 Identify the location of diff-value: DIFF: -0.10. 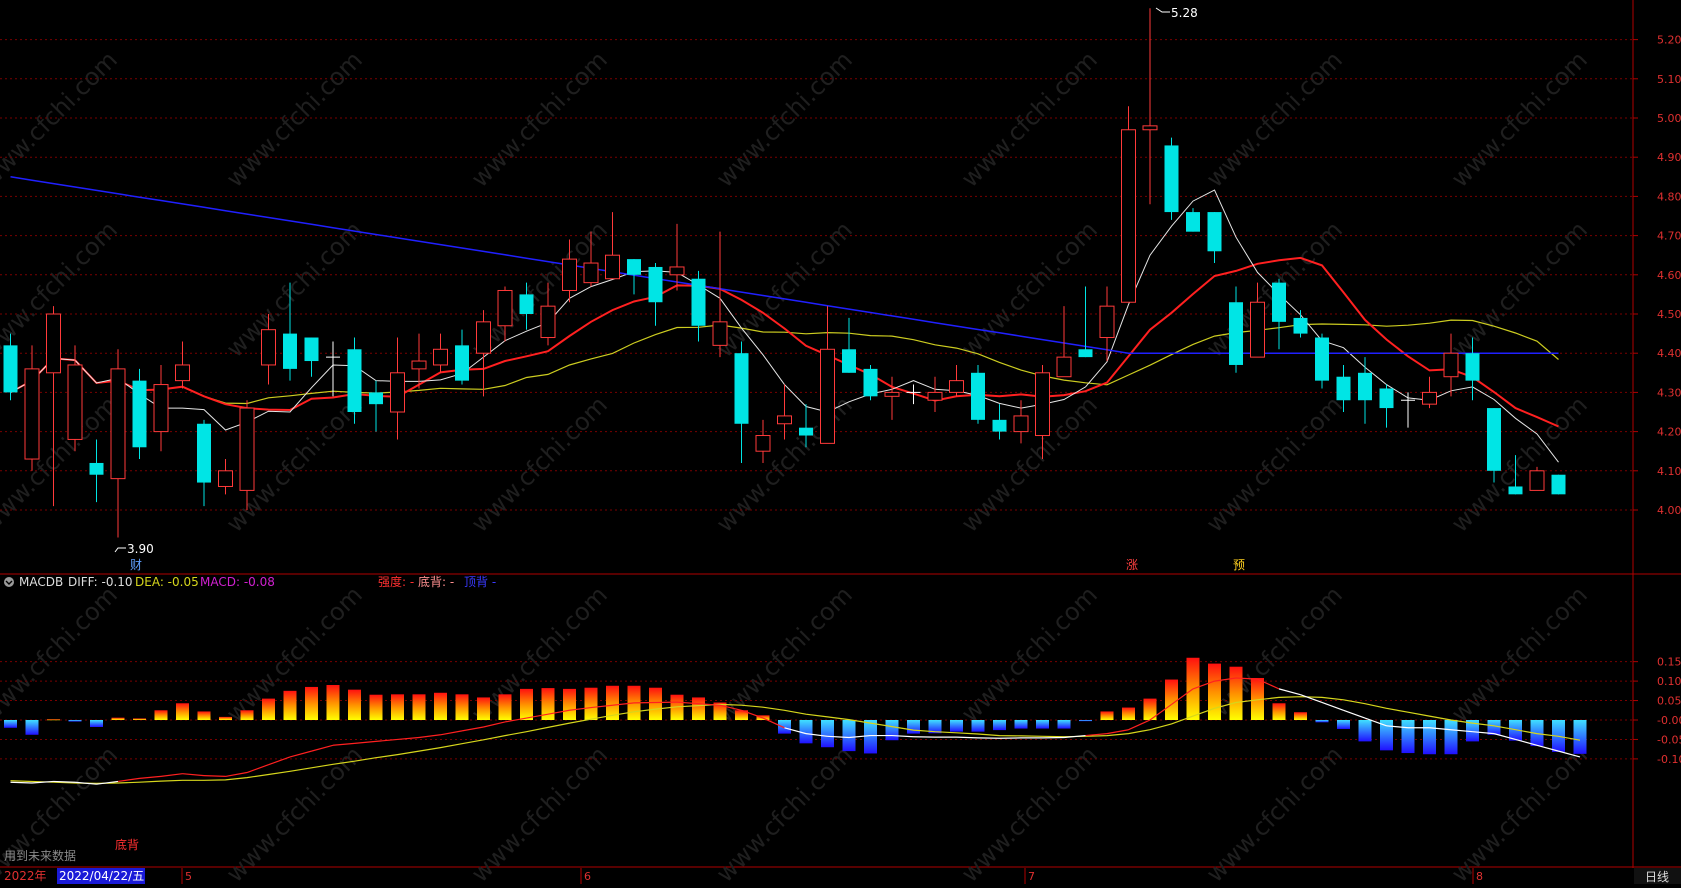
(100, 582).